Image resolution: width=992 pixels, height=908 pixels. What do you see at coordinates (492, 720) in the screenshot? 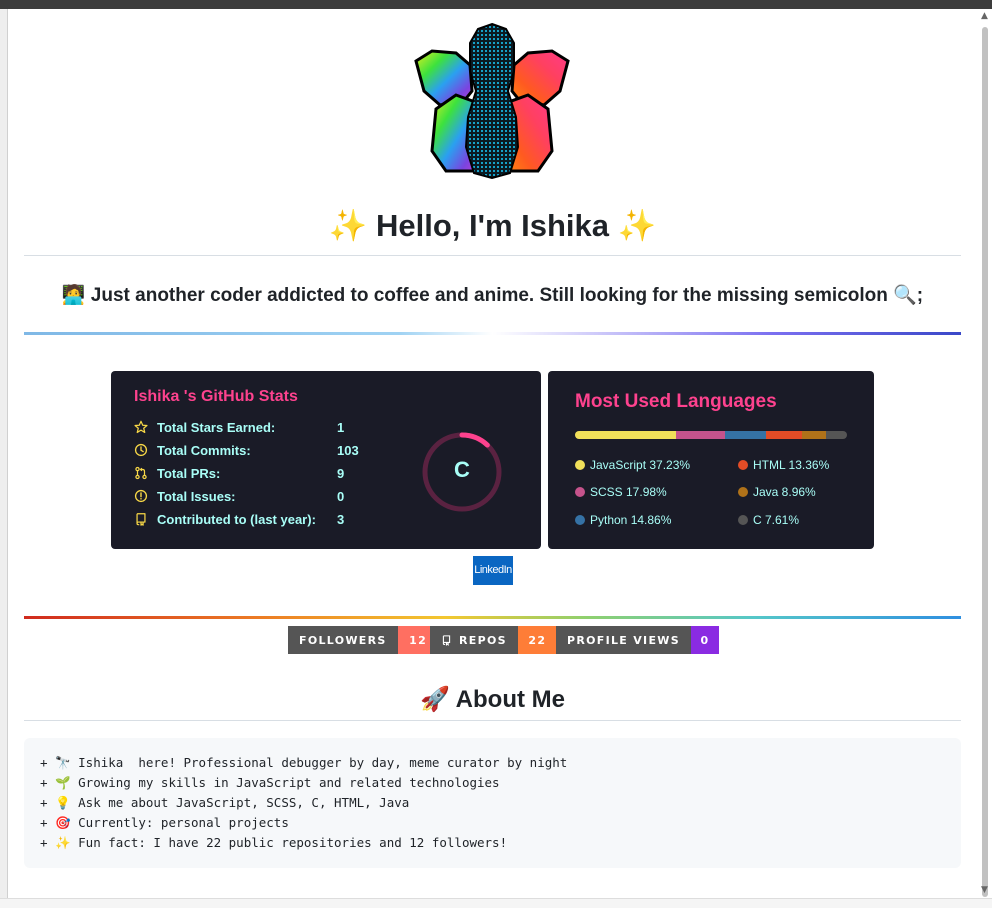
I see `about-divider` at bounding box center [492, 720].